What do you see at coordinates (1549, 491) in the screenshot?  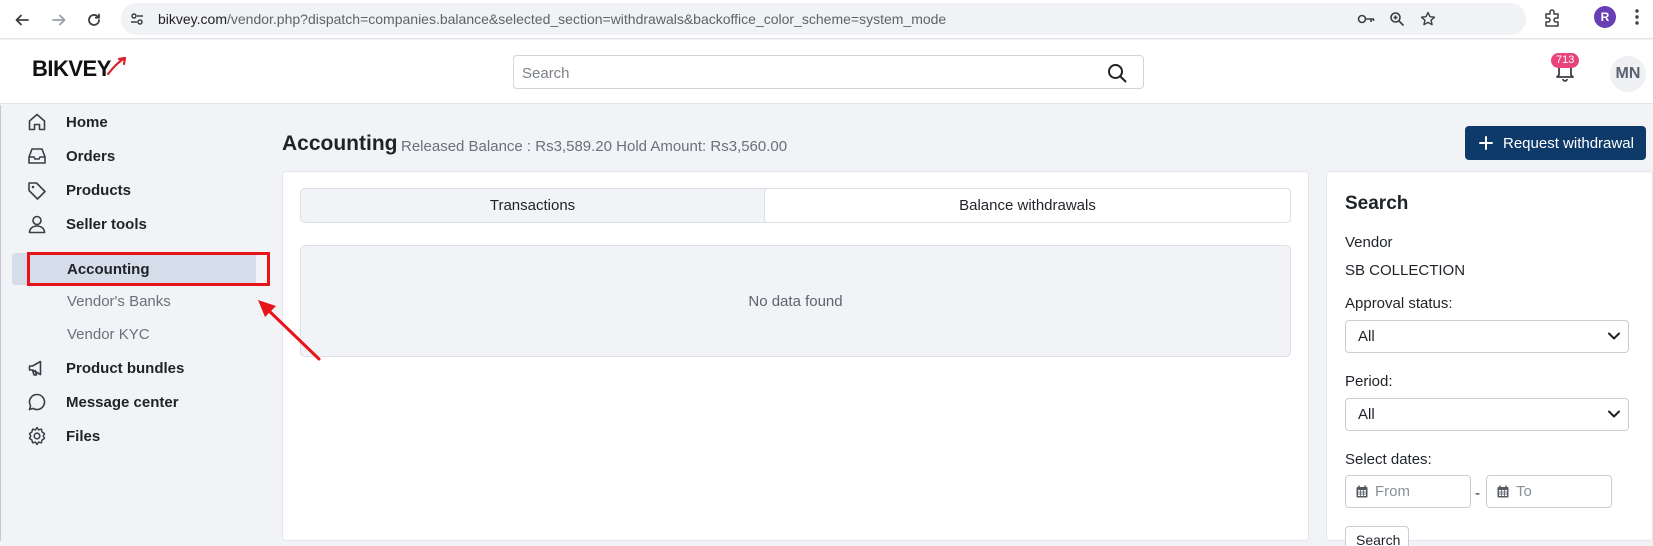 I see `date-to-input: To` at bounding box center [1549, 491].